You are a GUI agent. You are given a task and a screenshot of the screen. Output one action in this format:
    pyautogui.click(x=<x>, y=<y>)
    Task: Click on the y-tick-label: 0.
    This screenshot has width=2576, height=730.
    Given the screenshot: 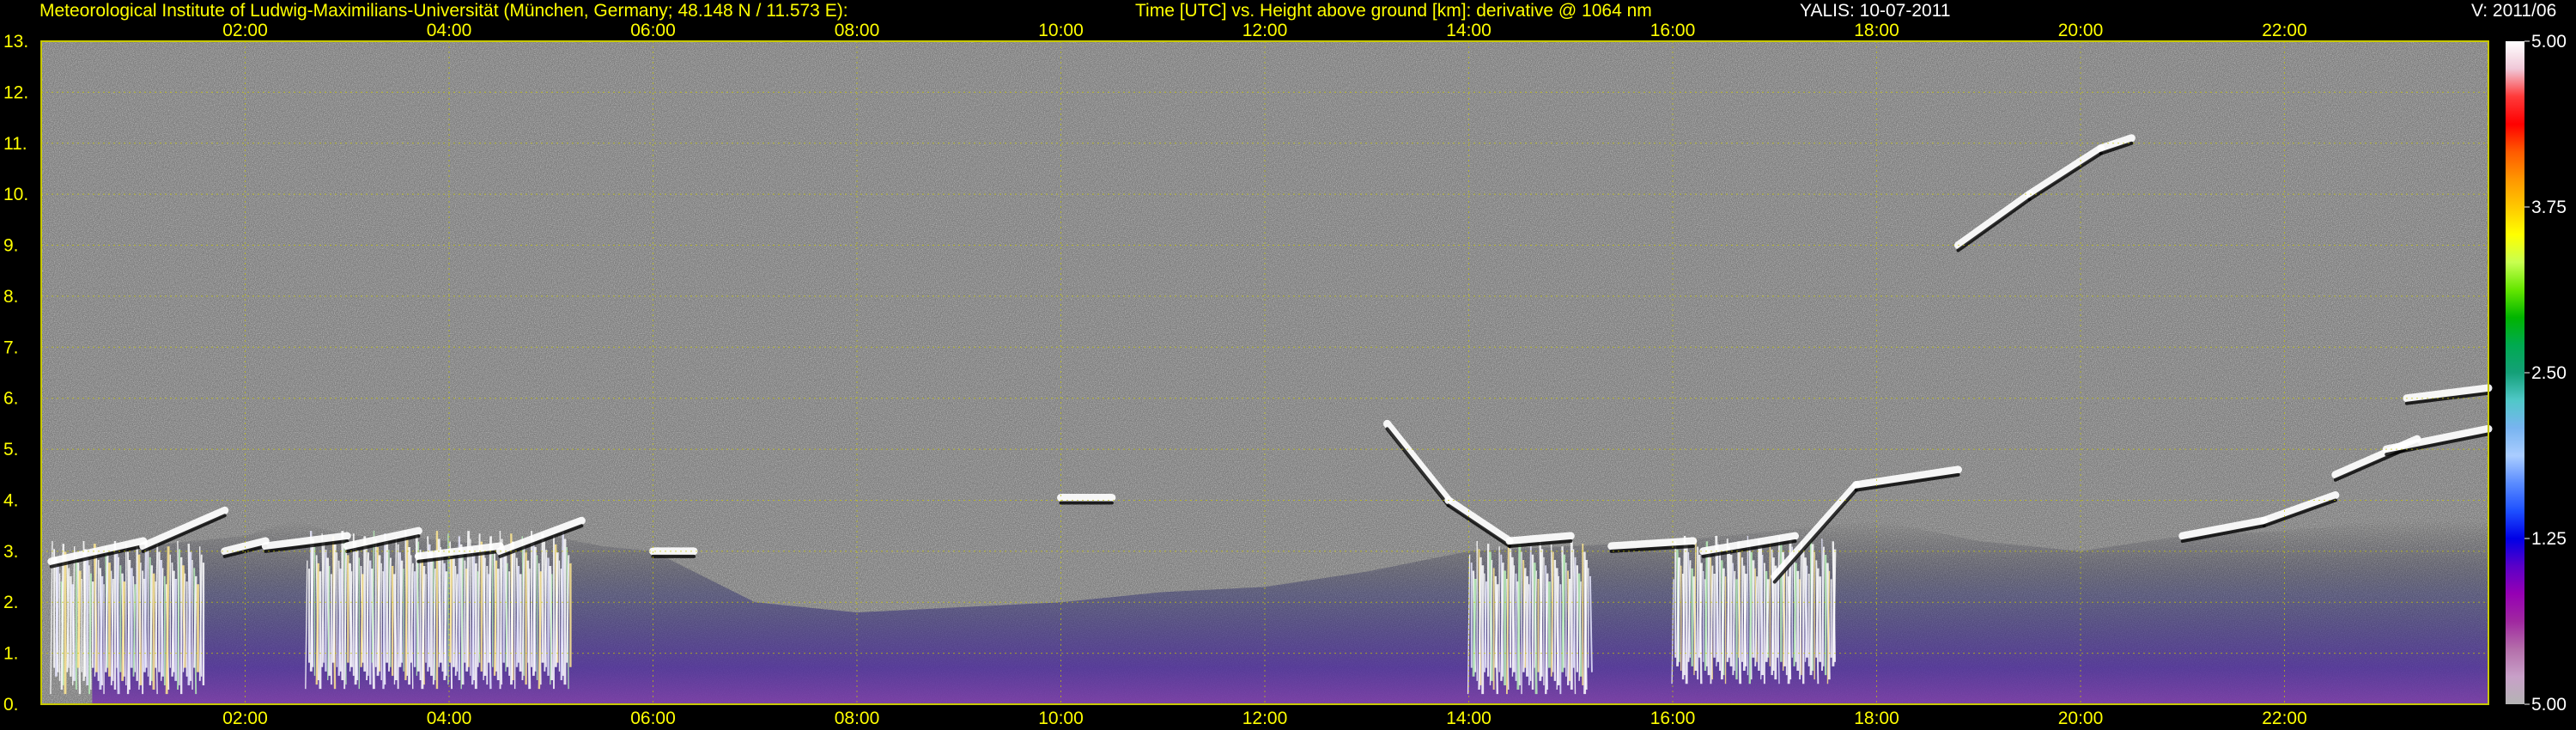 What is the action you would take?
    pyautogui.click(x=11, y=705)
    